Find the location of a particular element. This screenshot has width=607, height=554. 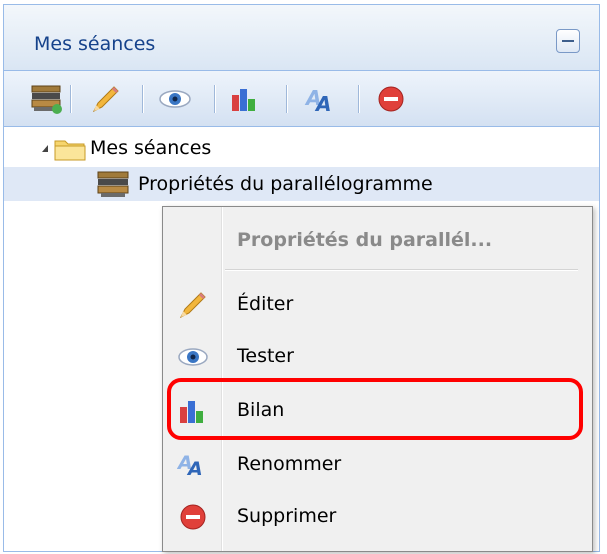

bar-chart-icon is located at coordinates (243, 100).